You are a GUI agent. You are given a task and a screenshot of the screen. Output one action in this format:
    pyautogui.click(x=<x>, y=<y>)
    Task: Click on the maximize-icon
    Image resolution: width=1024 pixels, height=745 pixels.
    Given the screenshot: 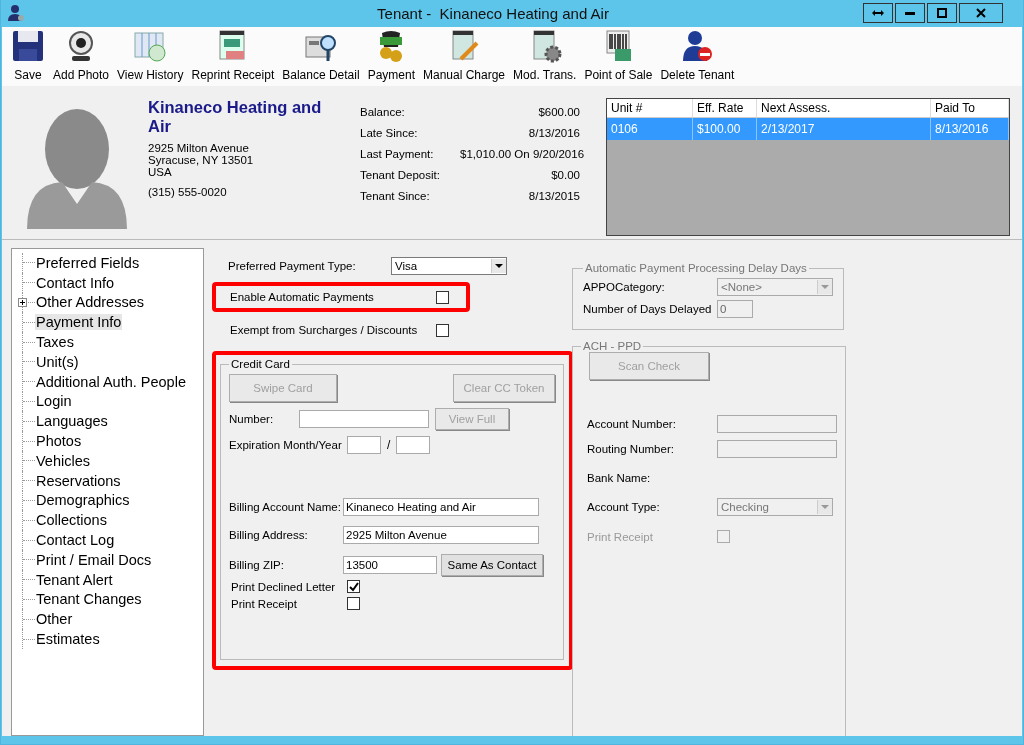 What is the action you would take?
    pyautogui.click(x=942, y=13)
    